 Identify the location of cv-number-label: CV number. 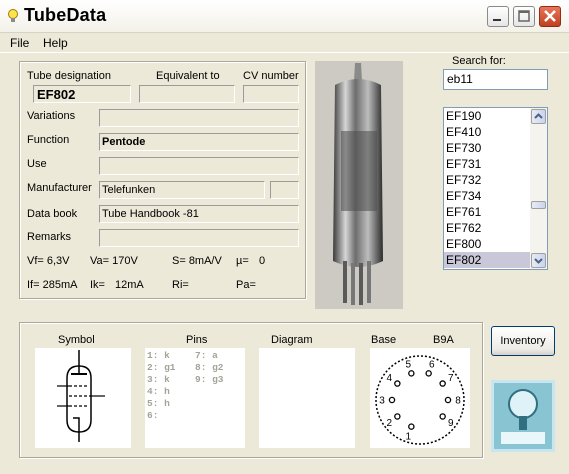
(271, 76).